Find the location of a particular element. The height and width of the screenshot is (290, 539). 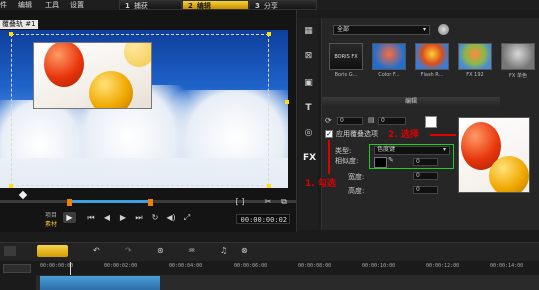

thumbnail-label: FX 192 is located at coordinates (475, 75).